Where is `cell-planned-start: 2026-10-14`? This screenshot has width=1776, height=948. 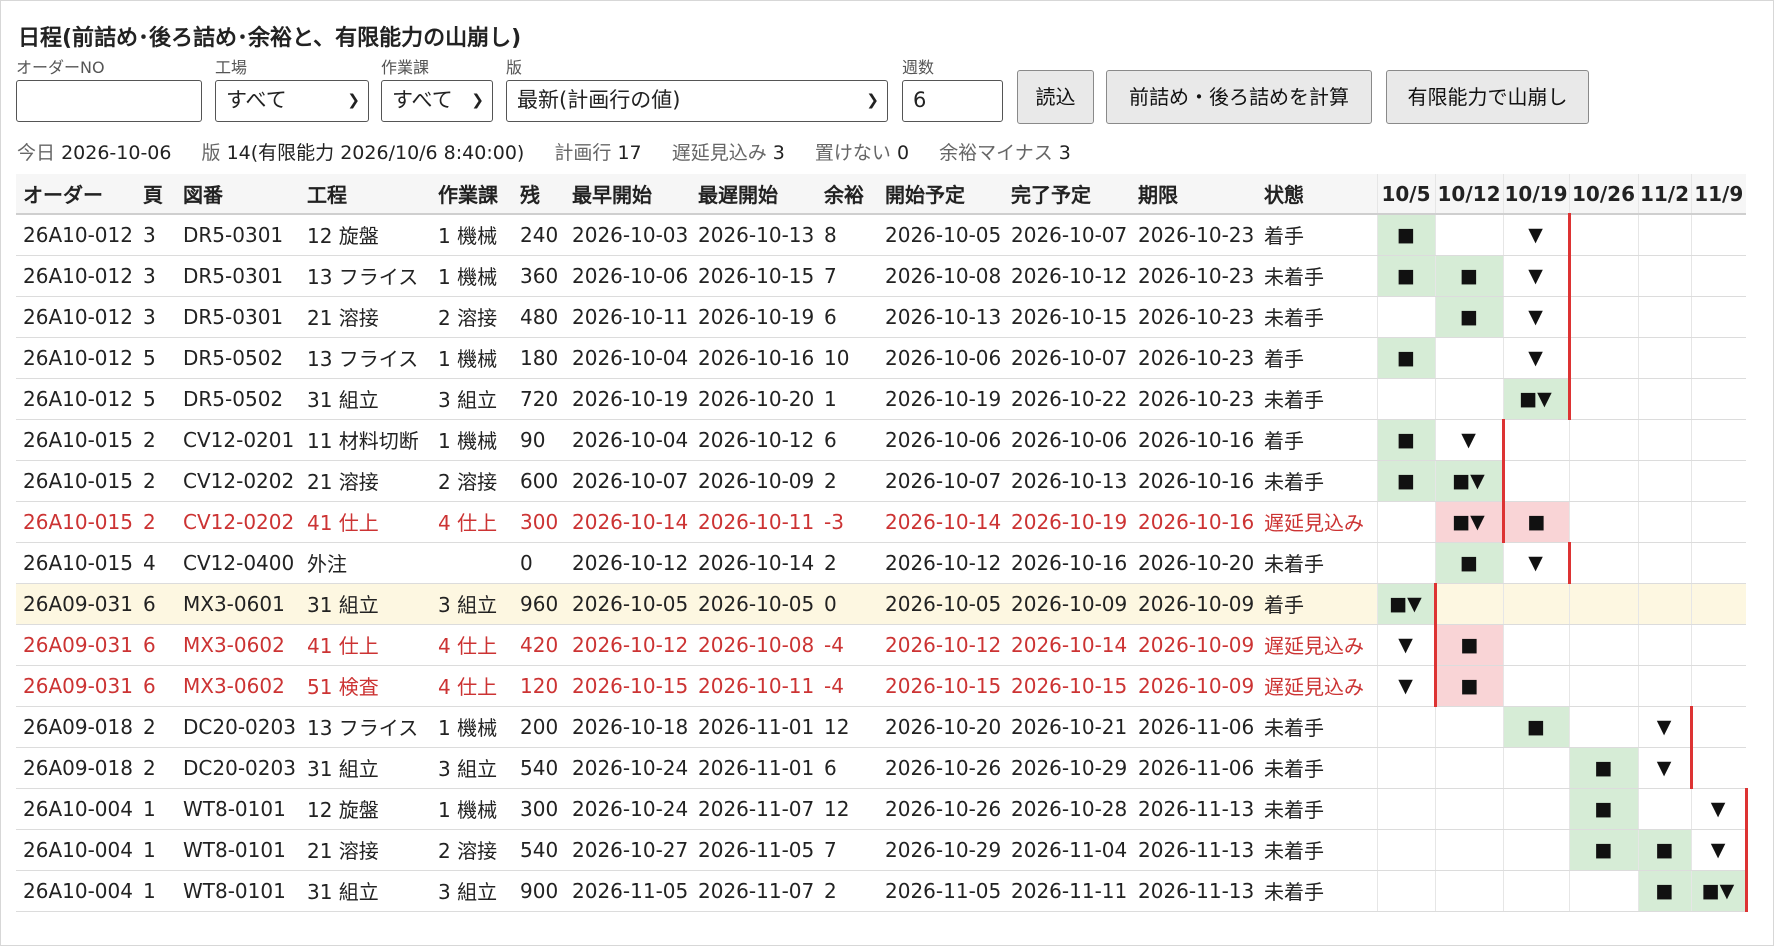
cell-planned-start: 2026-10-14 is located at coordinates (941, 522).